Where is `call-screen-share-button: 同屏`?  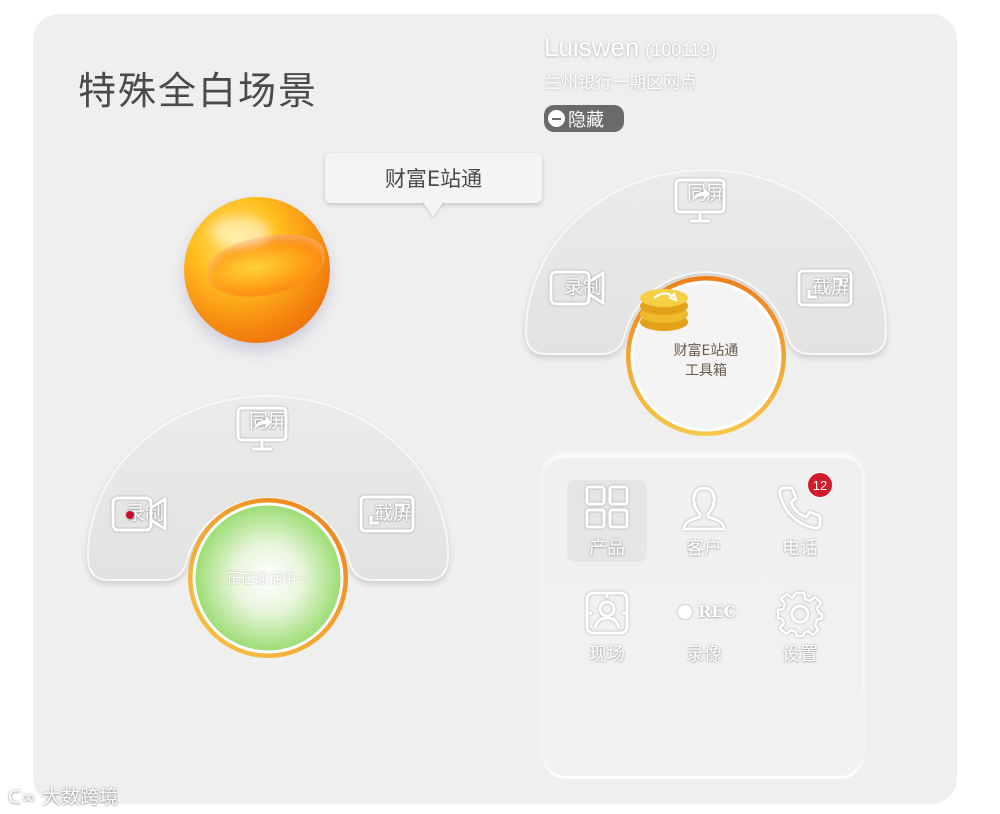 call-screen-share-button: 同屏 is located at coordinates (268, 428).